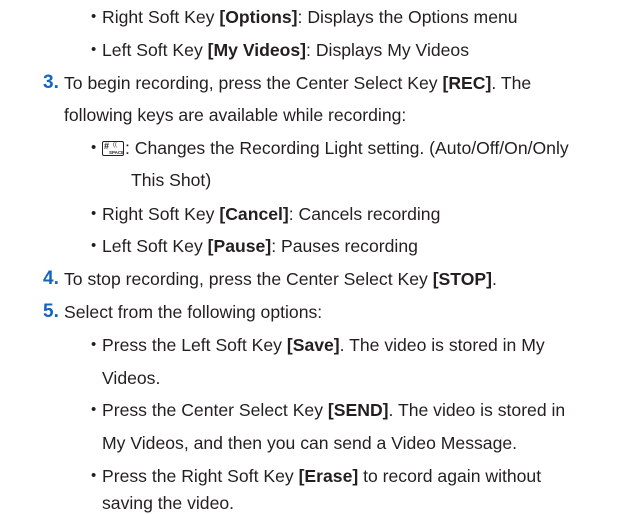  What do you see at coordinates (388, 50) in the screenshot?
I see `item-text-after: : Displays My Videos` at bounding box center [388, 50].